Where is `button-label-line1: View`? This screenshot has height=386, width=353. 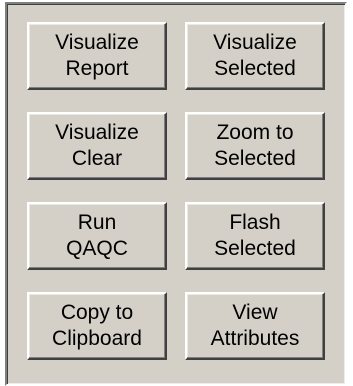 button-label-line1: View is located at coordinates (255, 312).